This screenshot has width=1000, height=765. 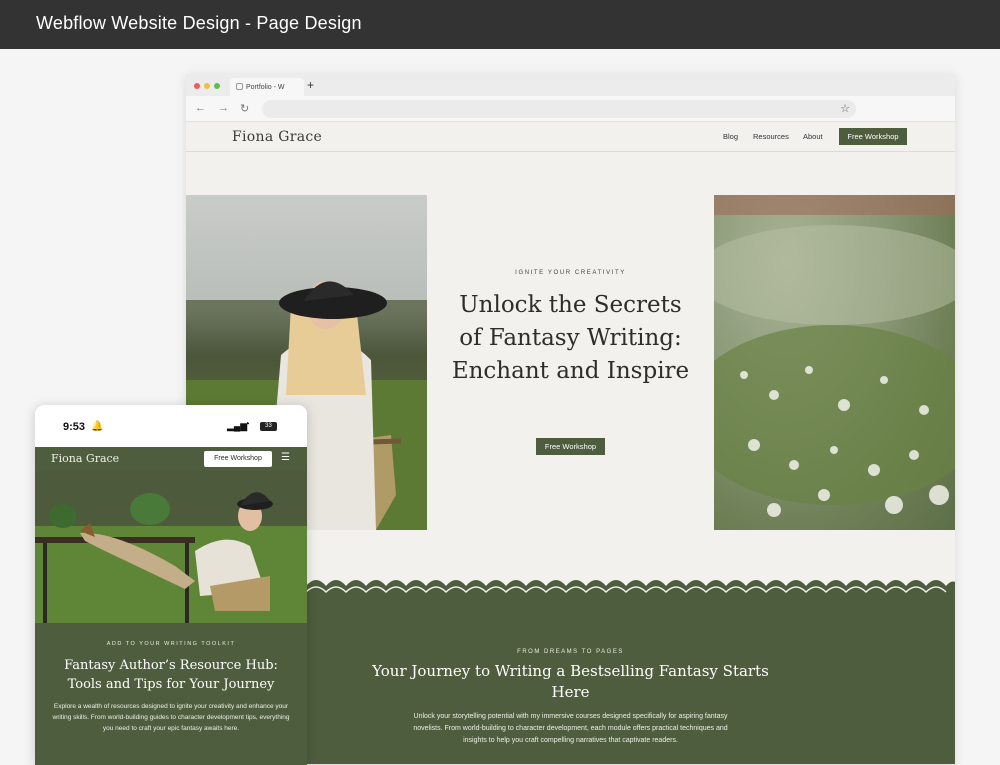 I want to click on hamburger-menu-icon: ☰, so click(x=285, y=457).